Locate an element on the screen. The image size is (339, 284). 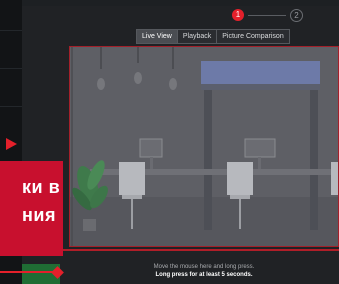
view-tabs: Live View Playback Picture Comparison is located at coordinates (213, 36).